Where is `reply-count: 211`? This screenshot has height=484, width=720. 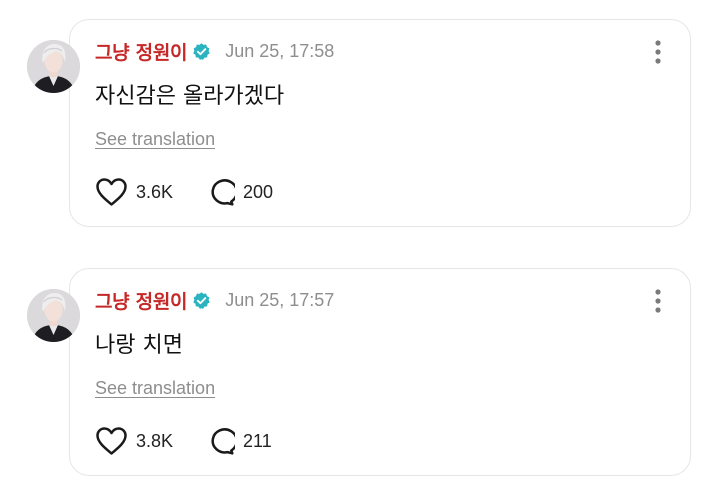 reply-count: 211 is located at coordinates (257, 440).